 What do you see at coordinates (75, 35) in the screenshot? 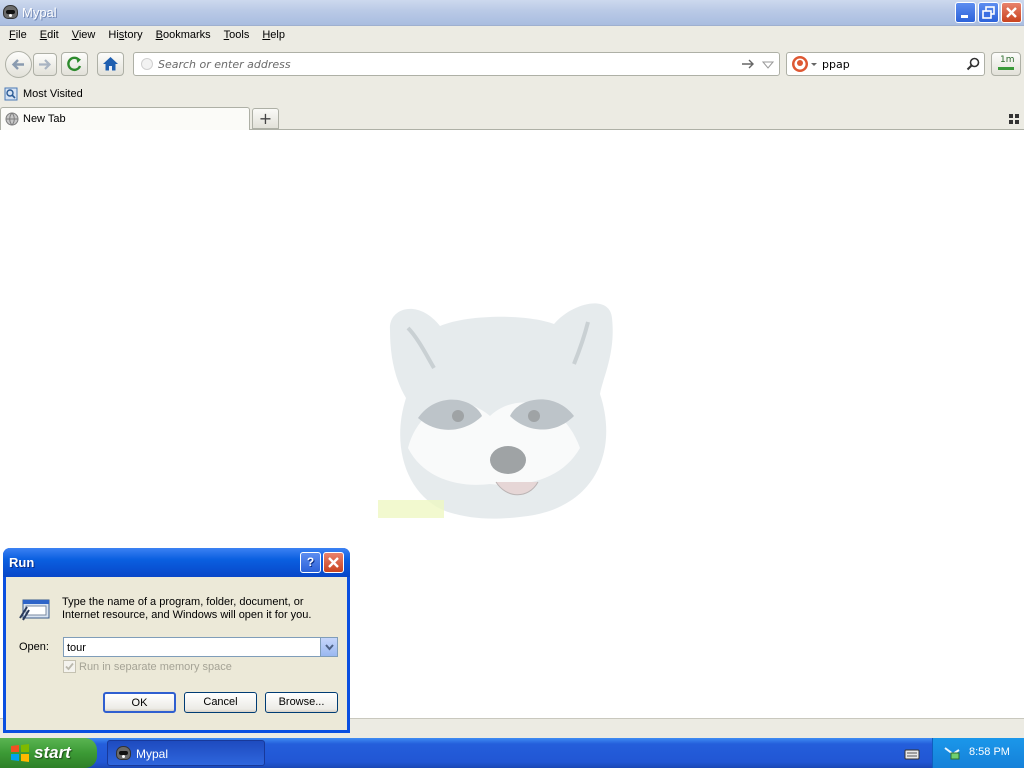
I see `menu-access-key: V` at bounding box center [75, 35].